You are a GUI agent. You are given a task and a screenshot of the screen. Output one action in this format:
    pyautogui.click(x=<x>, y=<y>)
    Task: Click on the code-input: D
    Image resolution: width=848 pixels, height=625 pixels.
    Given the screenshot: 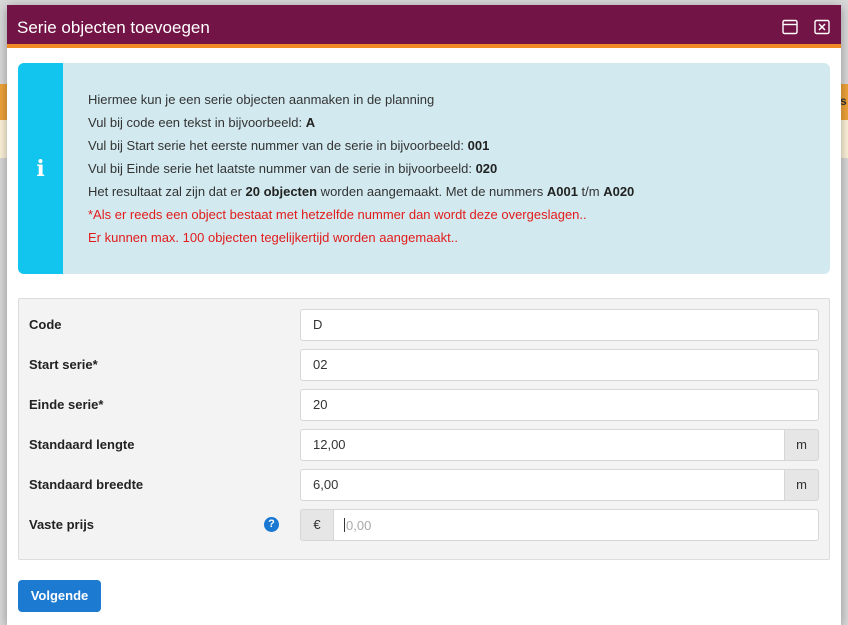 What is the action you would take?
    pyautogui.click(x=559, y=325)
    